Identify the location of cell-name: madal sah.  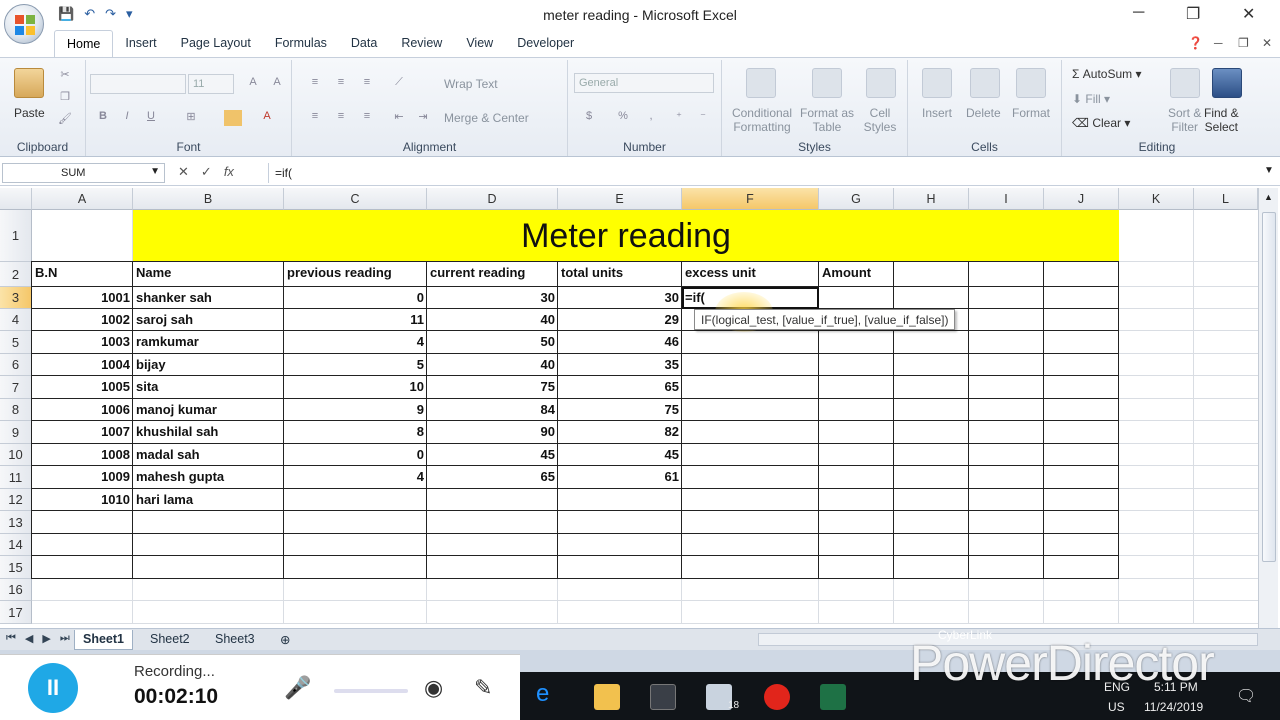
(208, 455).